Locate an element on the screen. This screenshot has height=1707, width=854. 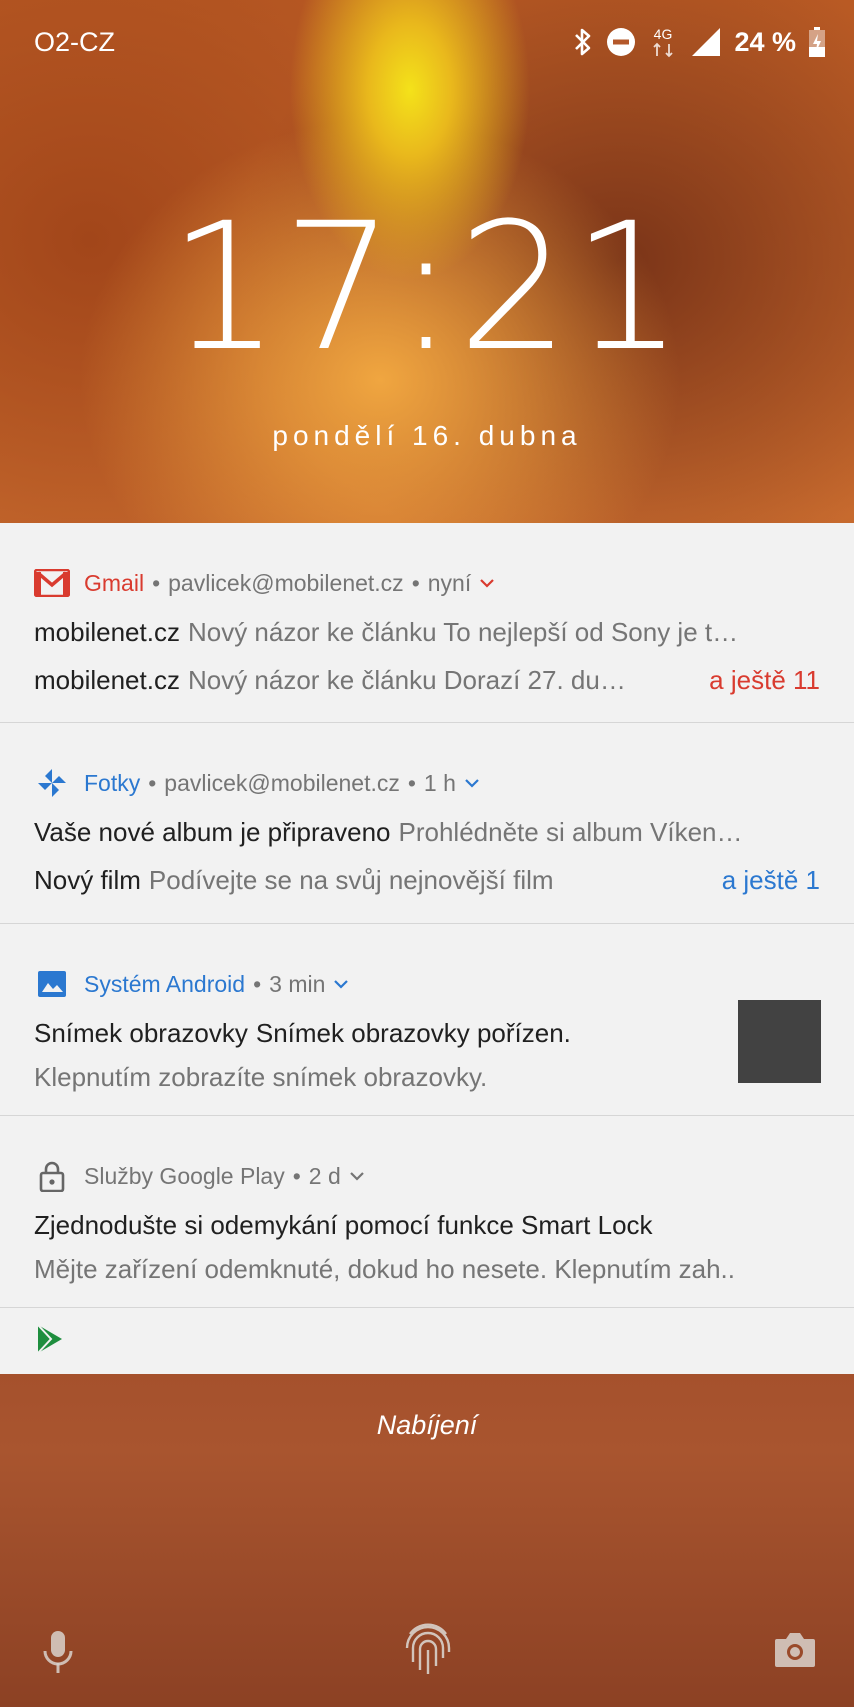
notification-app-name: Fotky is located at coordinates (112, 782).